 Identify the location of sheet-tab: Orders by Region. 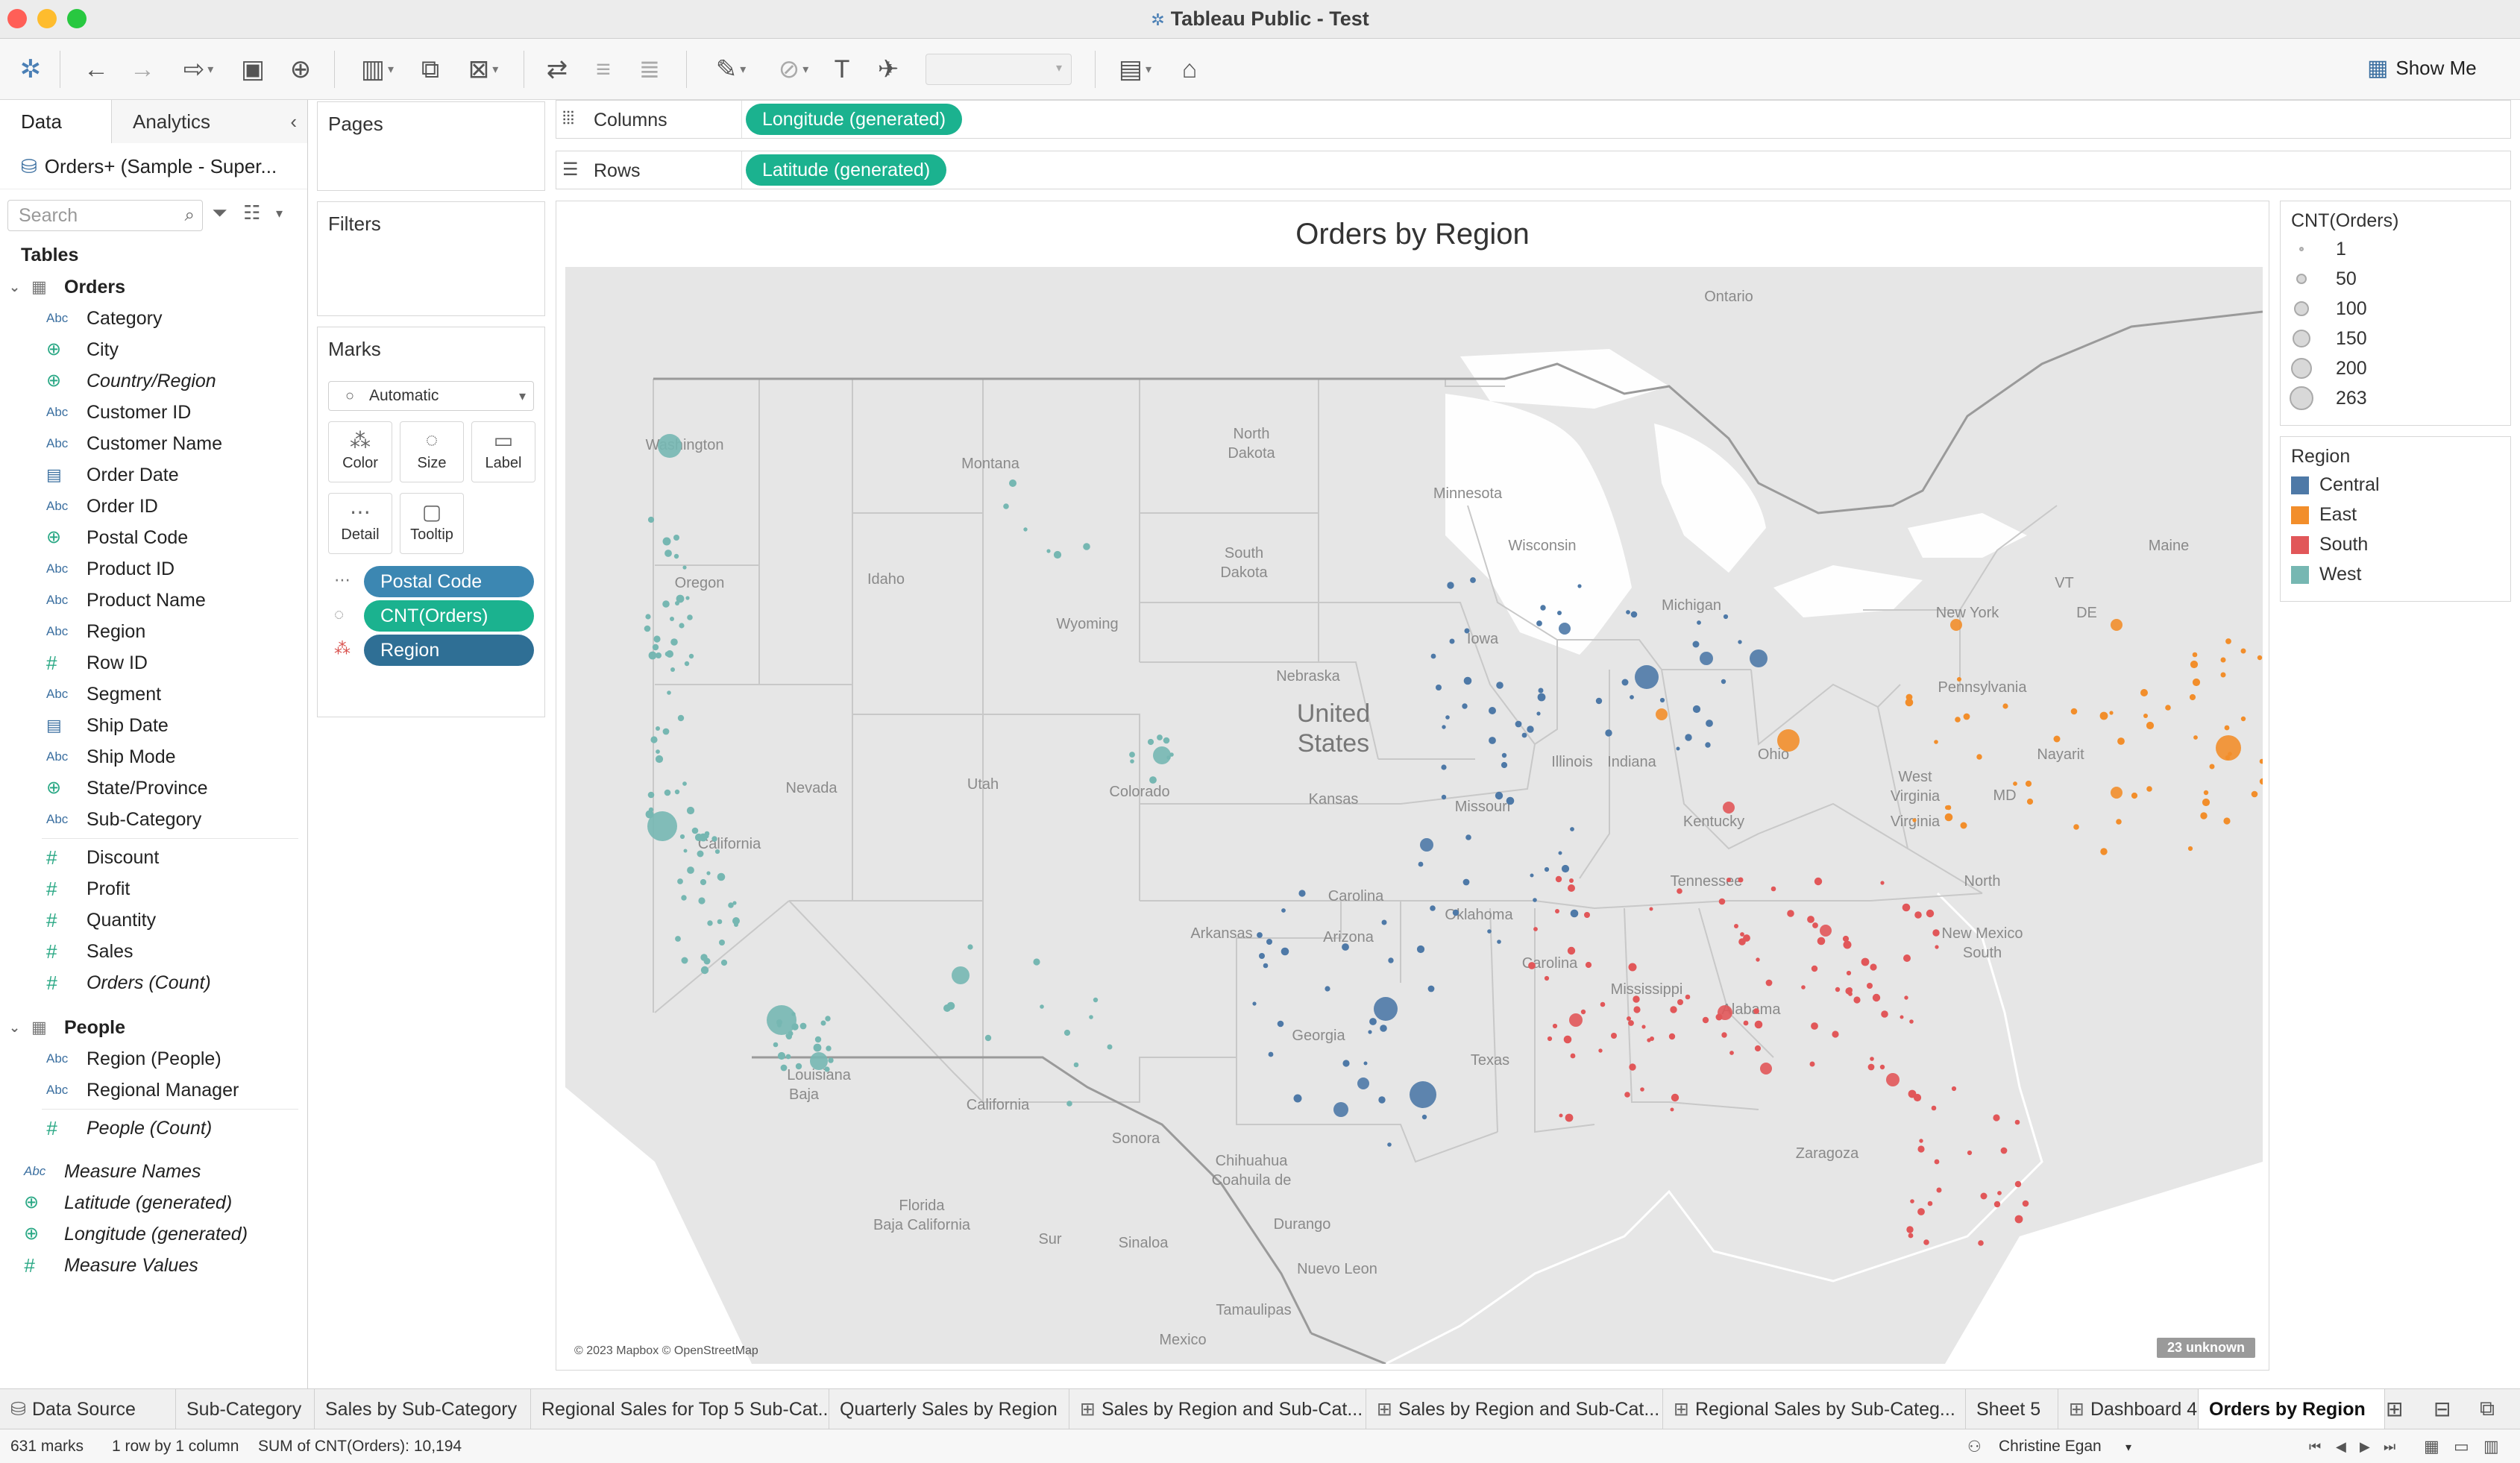
(2292, 1409).